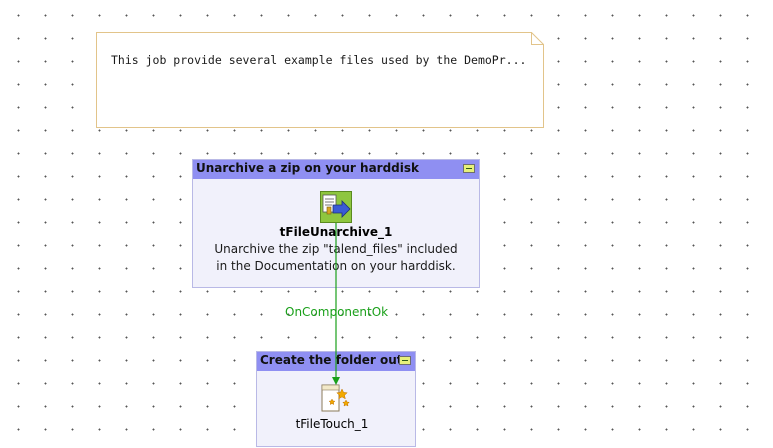 The width and height of the screenshot is (773, 448). I want to click on note-fold-corner, so click(537, 38).